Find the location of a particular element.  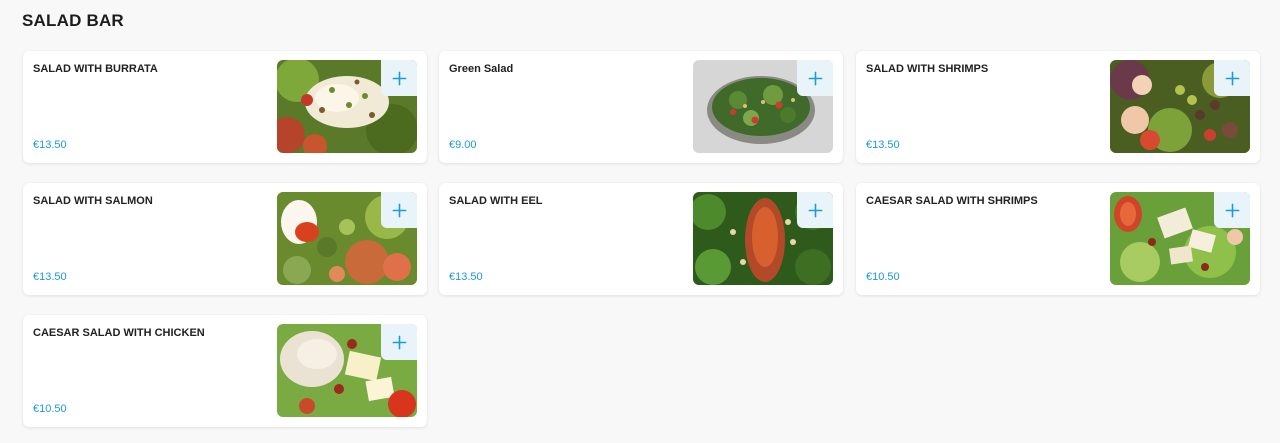

menu-item-card: SALAD WITH EEL €13.50 is located at coordinates (641, 239).